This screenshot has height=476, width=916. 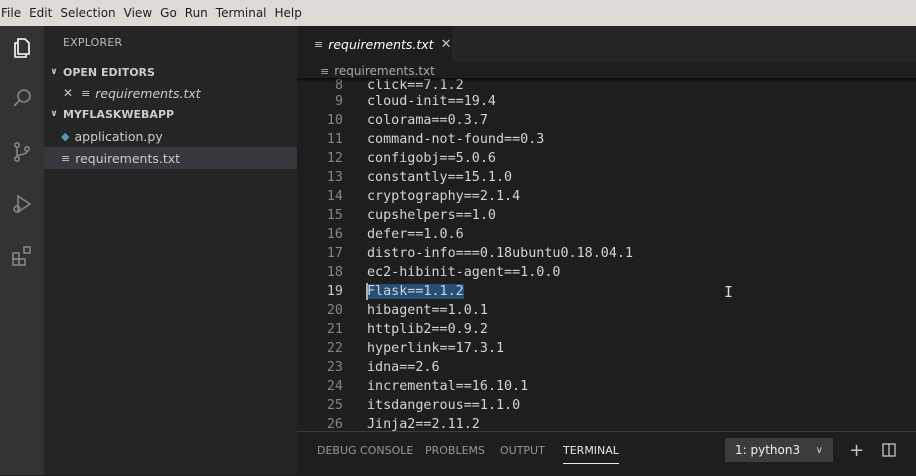 I want to click on line-number: 11, so click(x=334, y=139).